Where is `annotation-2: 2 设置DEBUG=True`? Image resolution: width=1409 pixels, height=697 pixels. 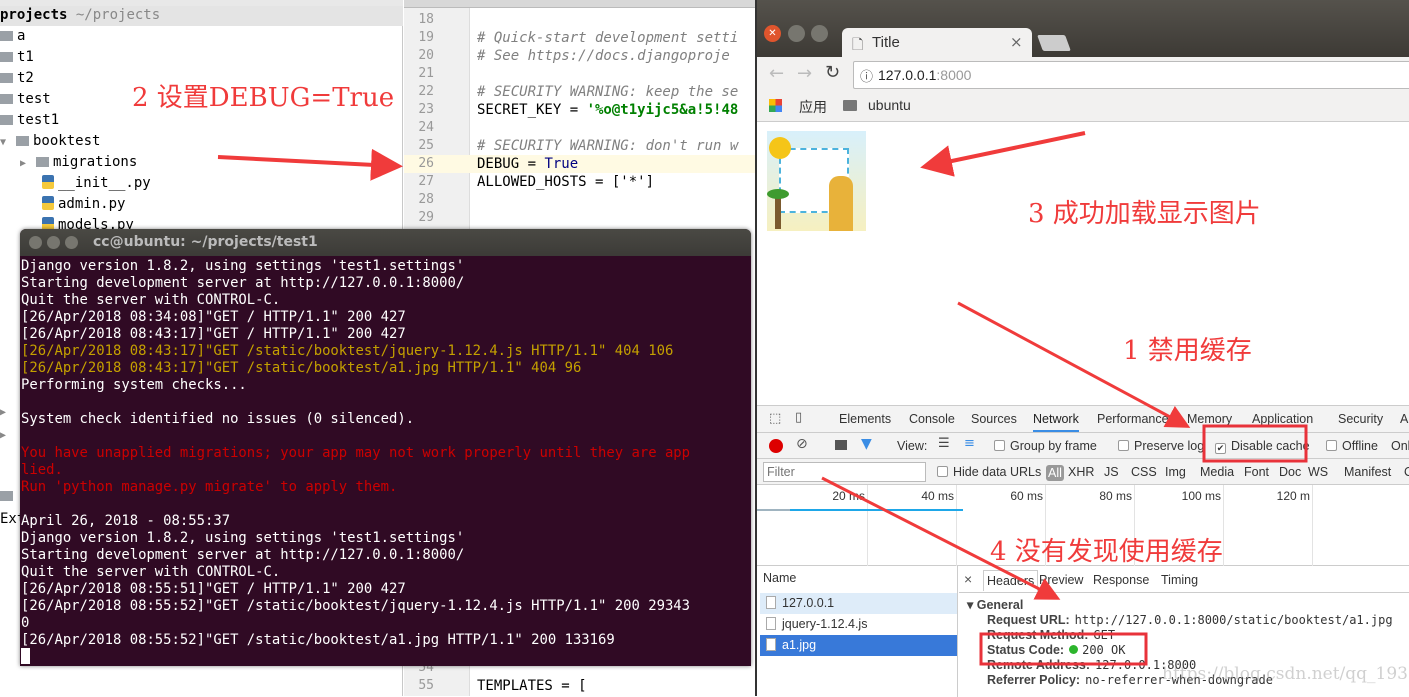
annotation-2: 2 设置DEBUG=True is located at coordinates (263, 98).